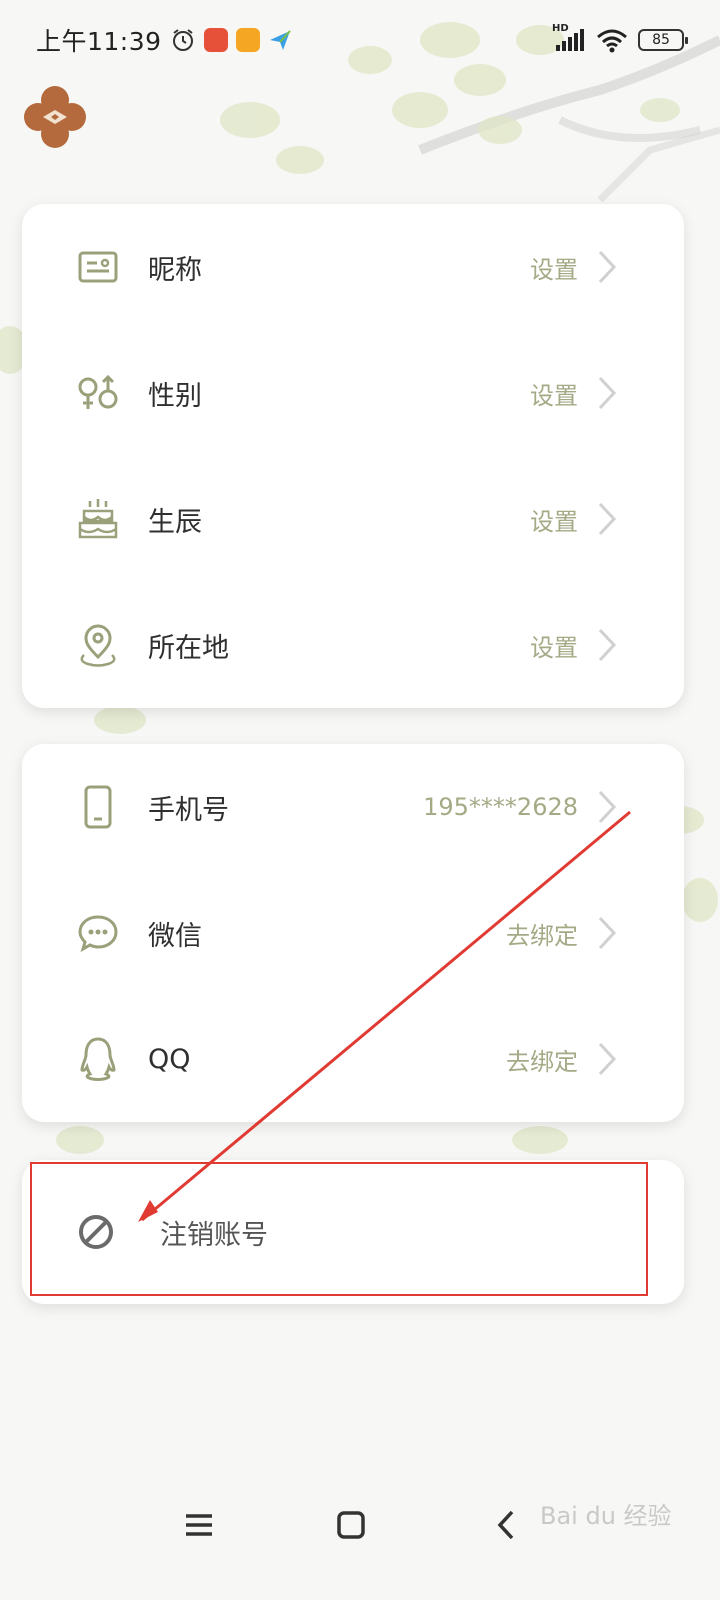  What do you see at coordinates (280, 40) in the screenshot?
I see `app-notification-icon-plane` at bounding box center [280, 40].